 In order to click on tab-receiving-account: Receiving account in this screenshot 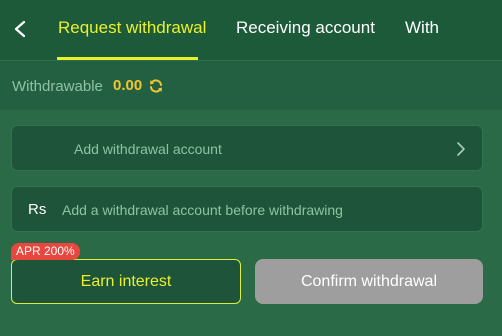, I will do `click(305, 28)`.